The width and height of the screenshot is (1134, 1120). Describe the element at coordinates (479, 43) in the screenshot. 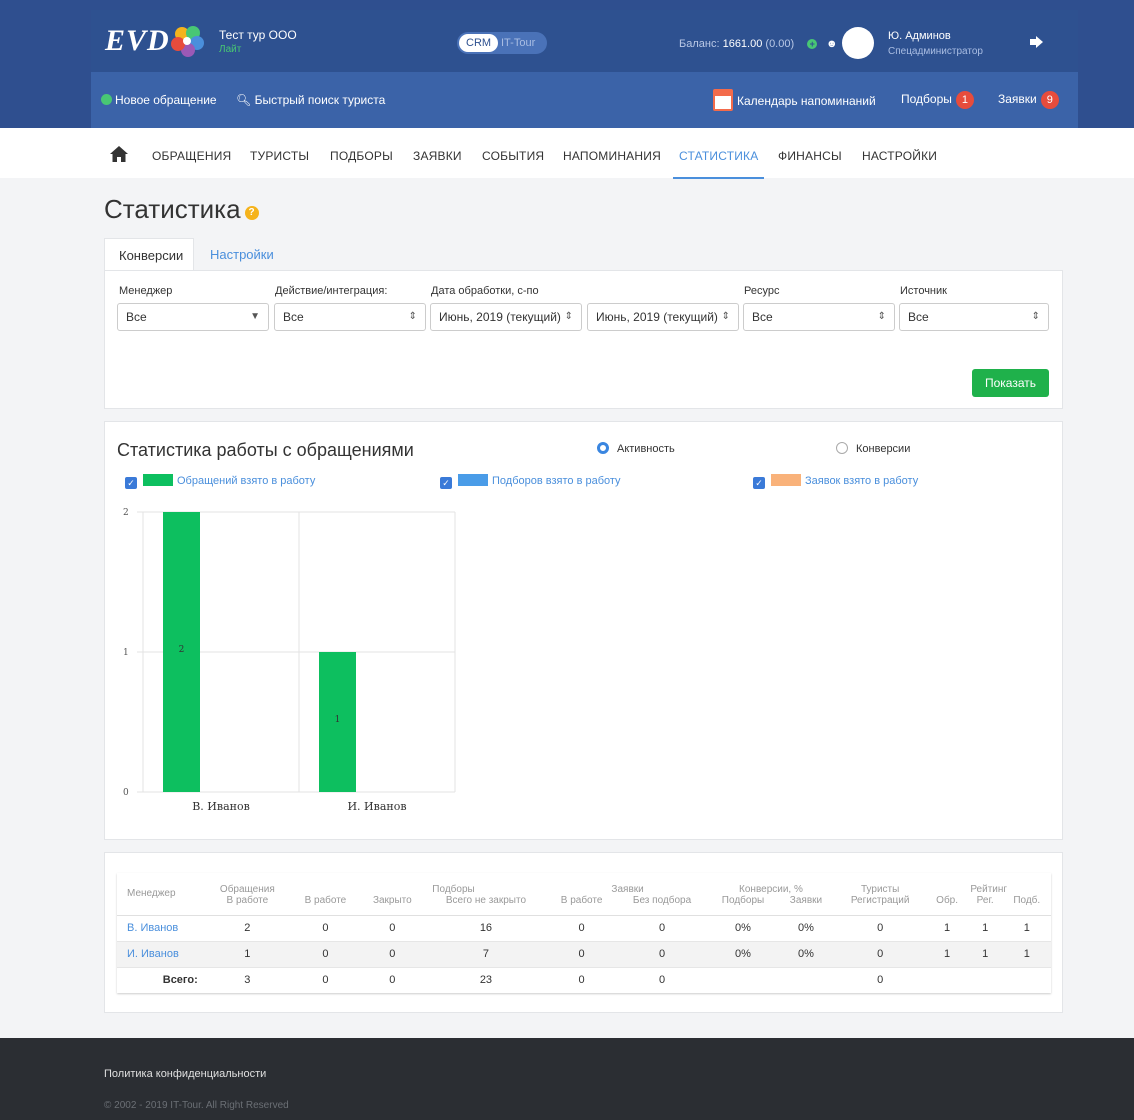

I see `switch-crm: CRM` at that location.